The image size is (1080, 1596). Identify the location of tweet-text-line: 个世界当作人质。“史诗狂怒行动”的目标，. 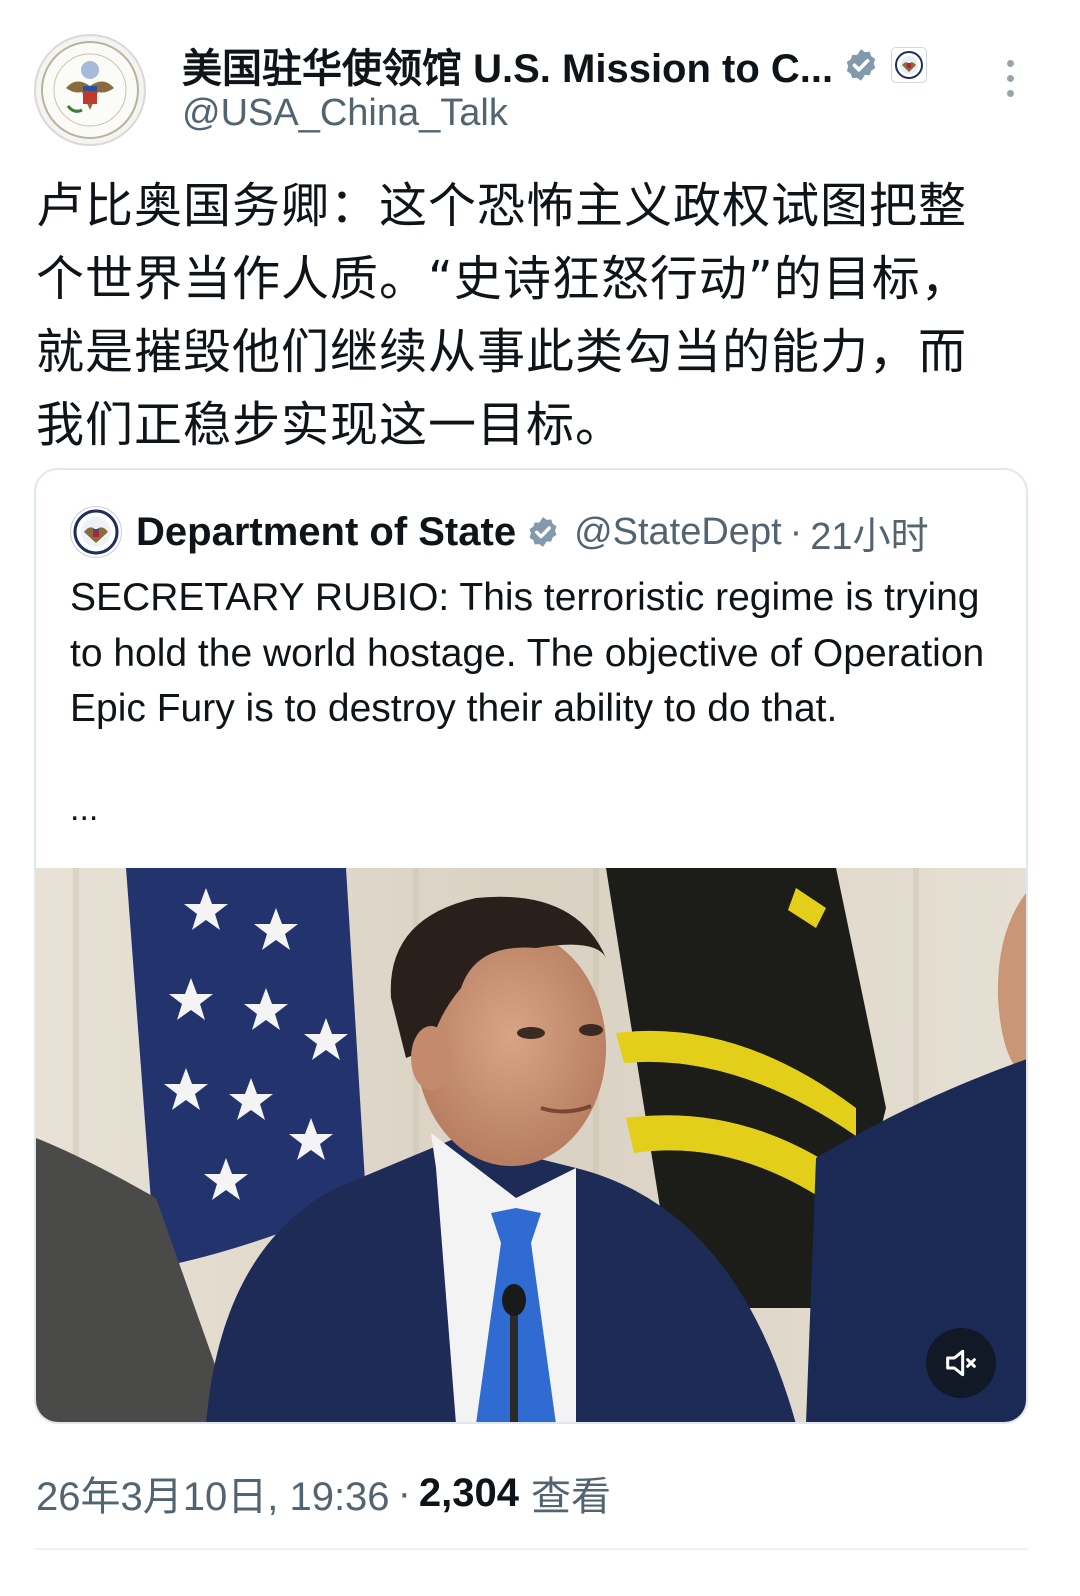
(503, 279).